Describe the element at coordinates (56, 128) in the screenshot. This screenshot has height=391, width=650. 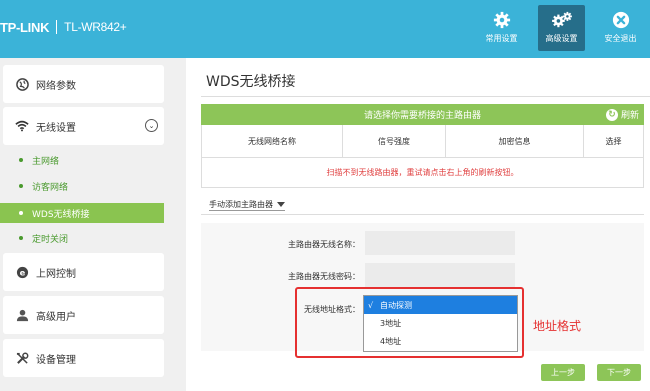
I see `sidebar-item-label: 无线设置` at that location.